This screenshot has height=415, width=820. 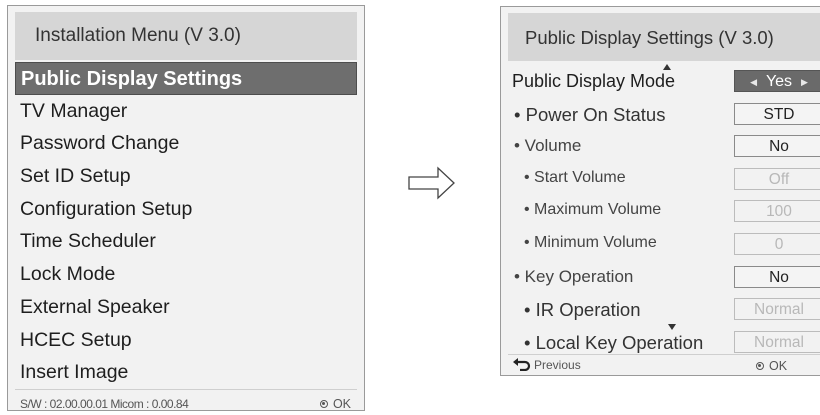 I want to click on setting-row-maximum-volume: • Maximum Volume 100, so click(x=660, y=211).